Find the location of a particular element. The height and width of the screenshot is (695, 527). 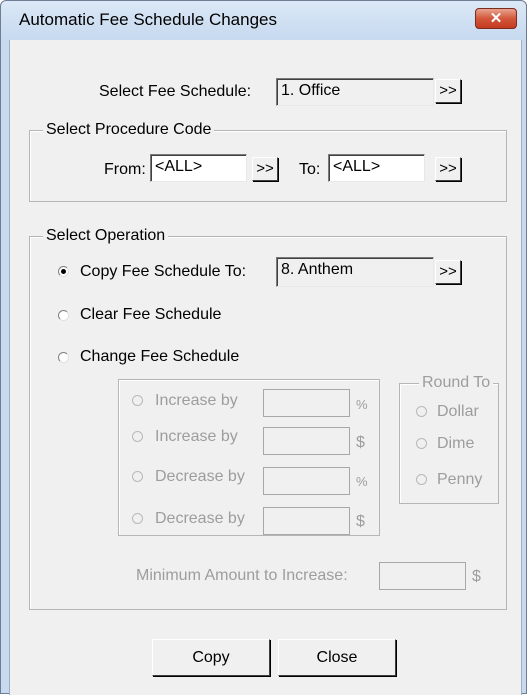

to-label: To: is located at coordinates (310, 169).